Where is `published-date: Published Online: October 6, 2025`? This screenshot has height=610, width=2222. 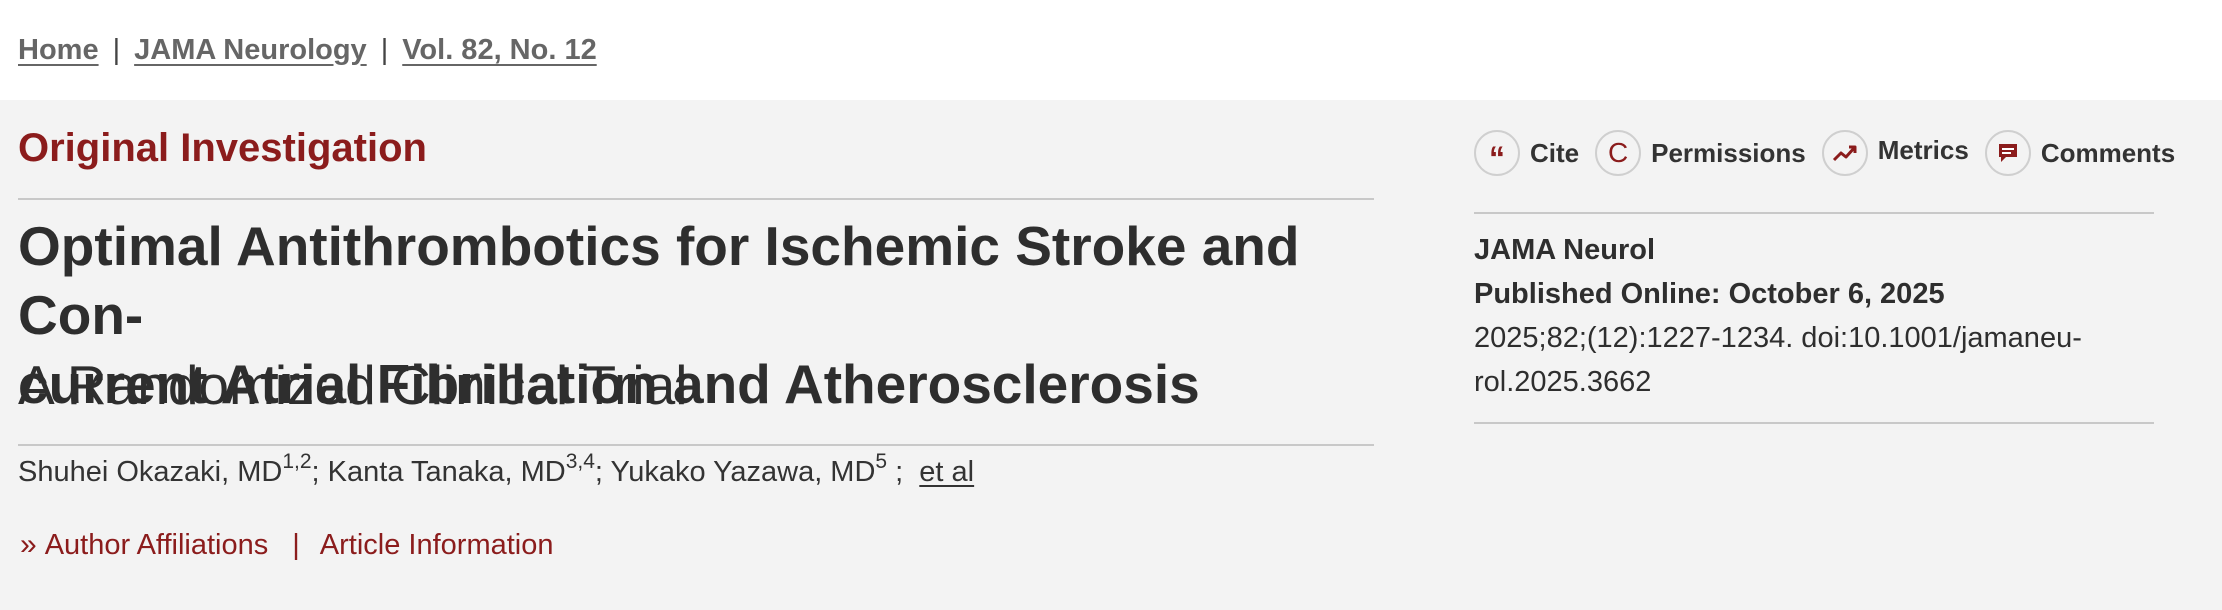 published-date: Published Online: October 6, 2025 is located at coordinates (1709, 294).